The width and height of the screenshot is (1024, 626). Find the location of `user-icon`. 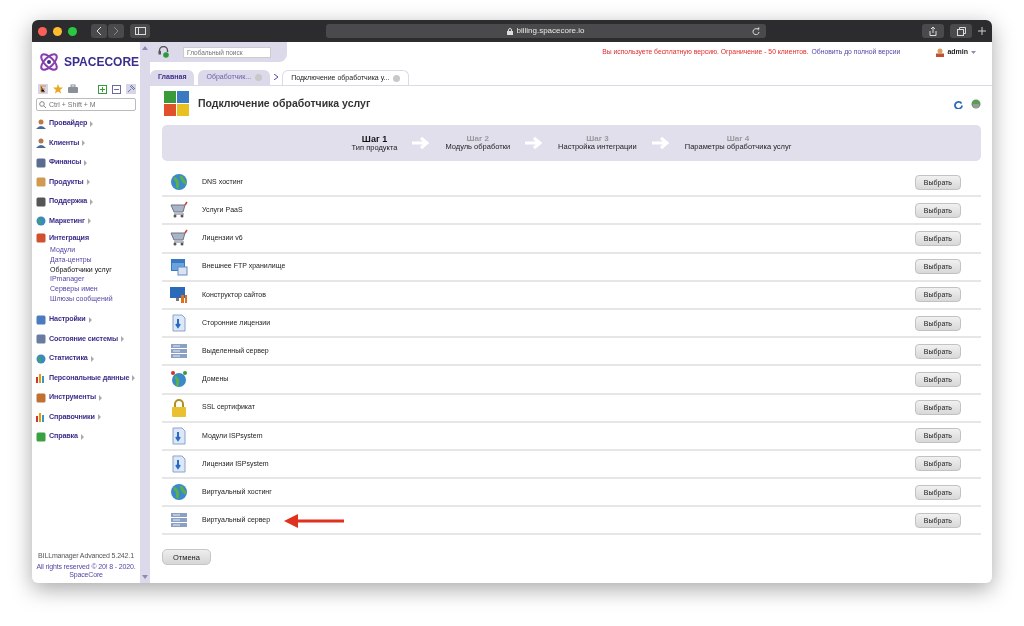

user-icon is located at coordinates (940, 52).